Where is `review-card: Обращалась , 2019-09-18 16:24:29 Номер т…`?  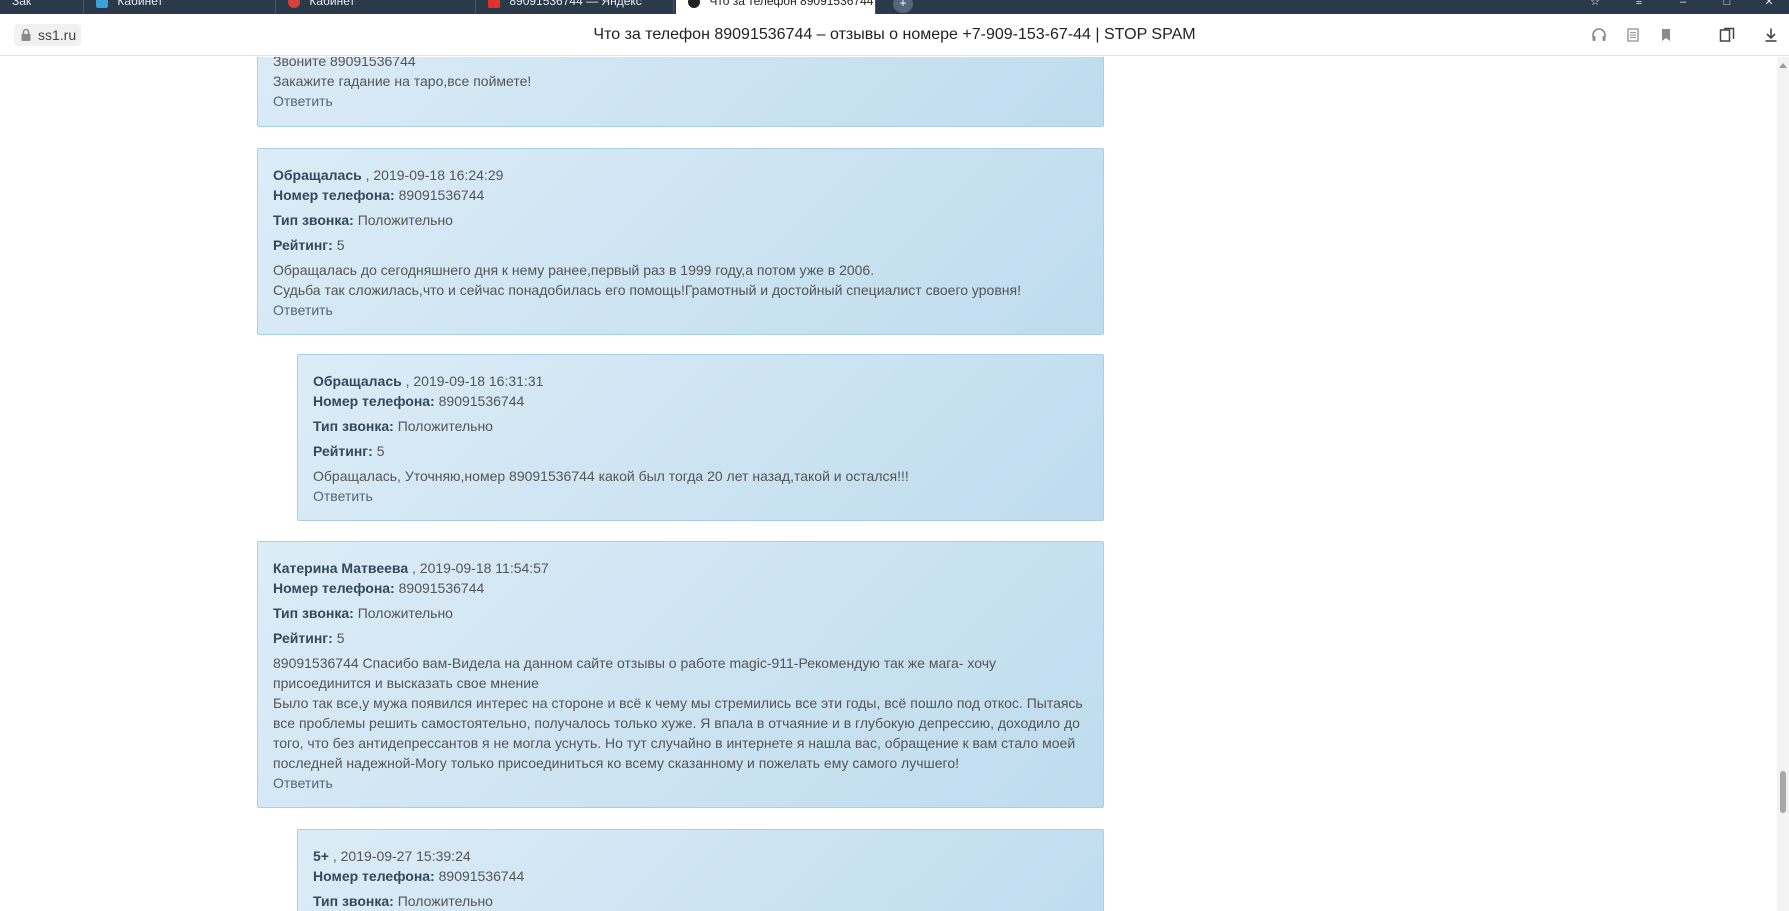
review-card: Обращалась , 2019-09-18 16:24:29 Номер т… is located at coordinates (680, 241).